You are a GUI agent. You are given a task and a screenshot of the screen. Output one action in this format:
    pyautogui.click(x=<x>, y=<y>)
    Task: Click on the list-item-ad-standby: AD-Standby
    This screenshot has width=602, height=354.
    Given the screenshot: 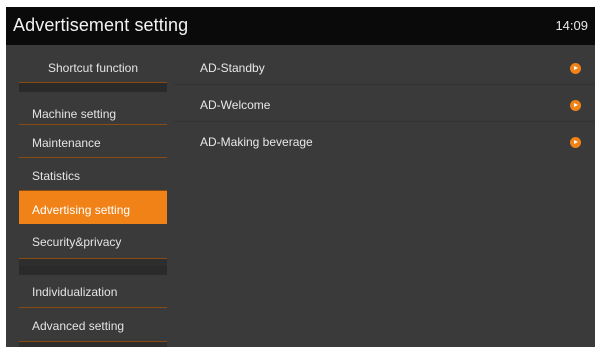 What is the action you would take?
    pyautogui.click(x=384, y=68)
    